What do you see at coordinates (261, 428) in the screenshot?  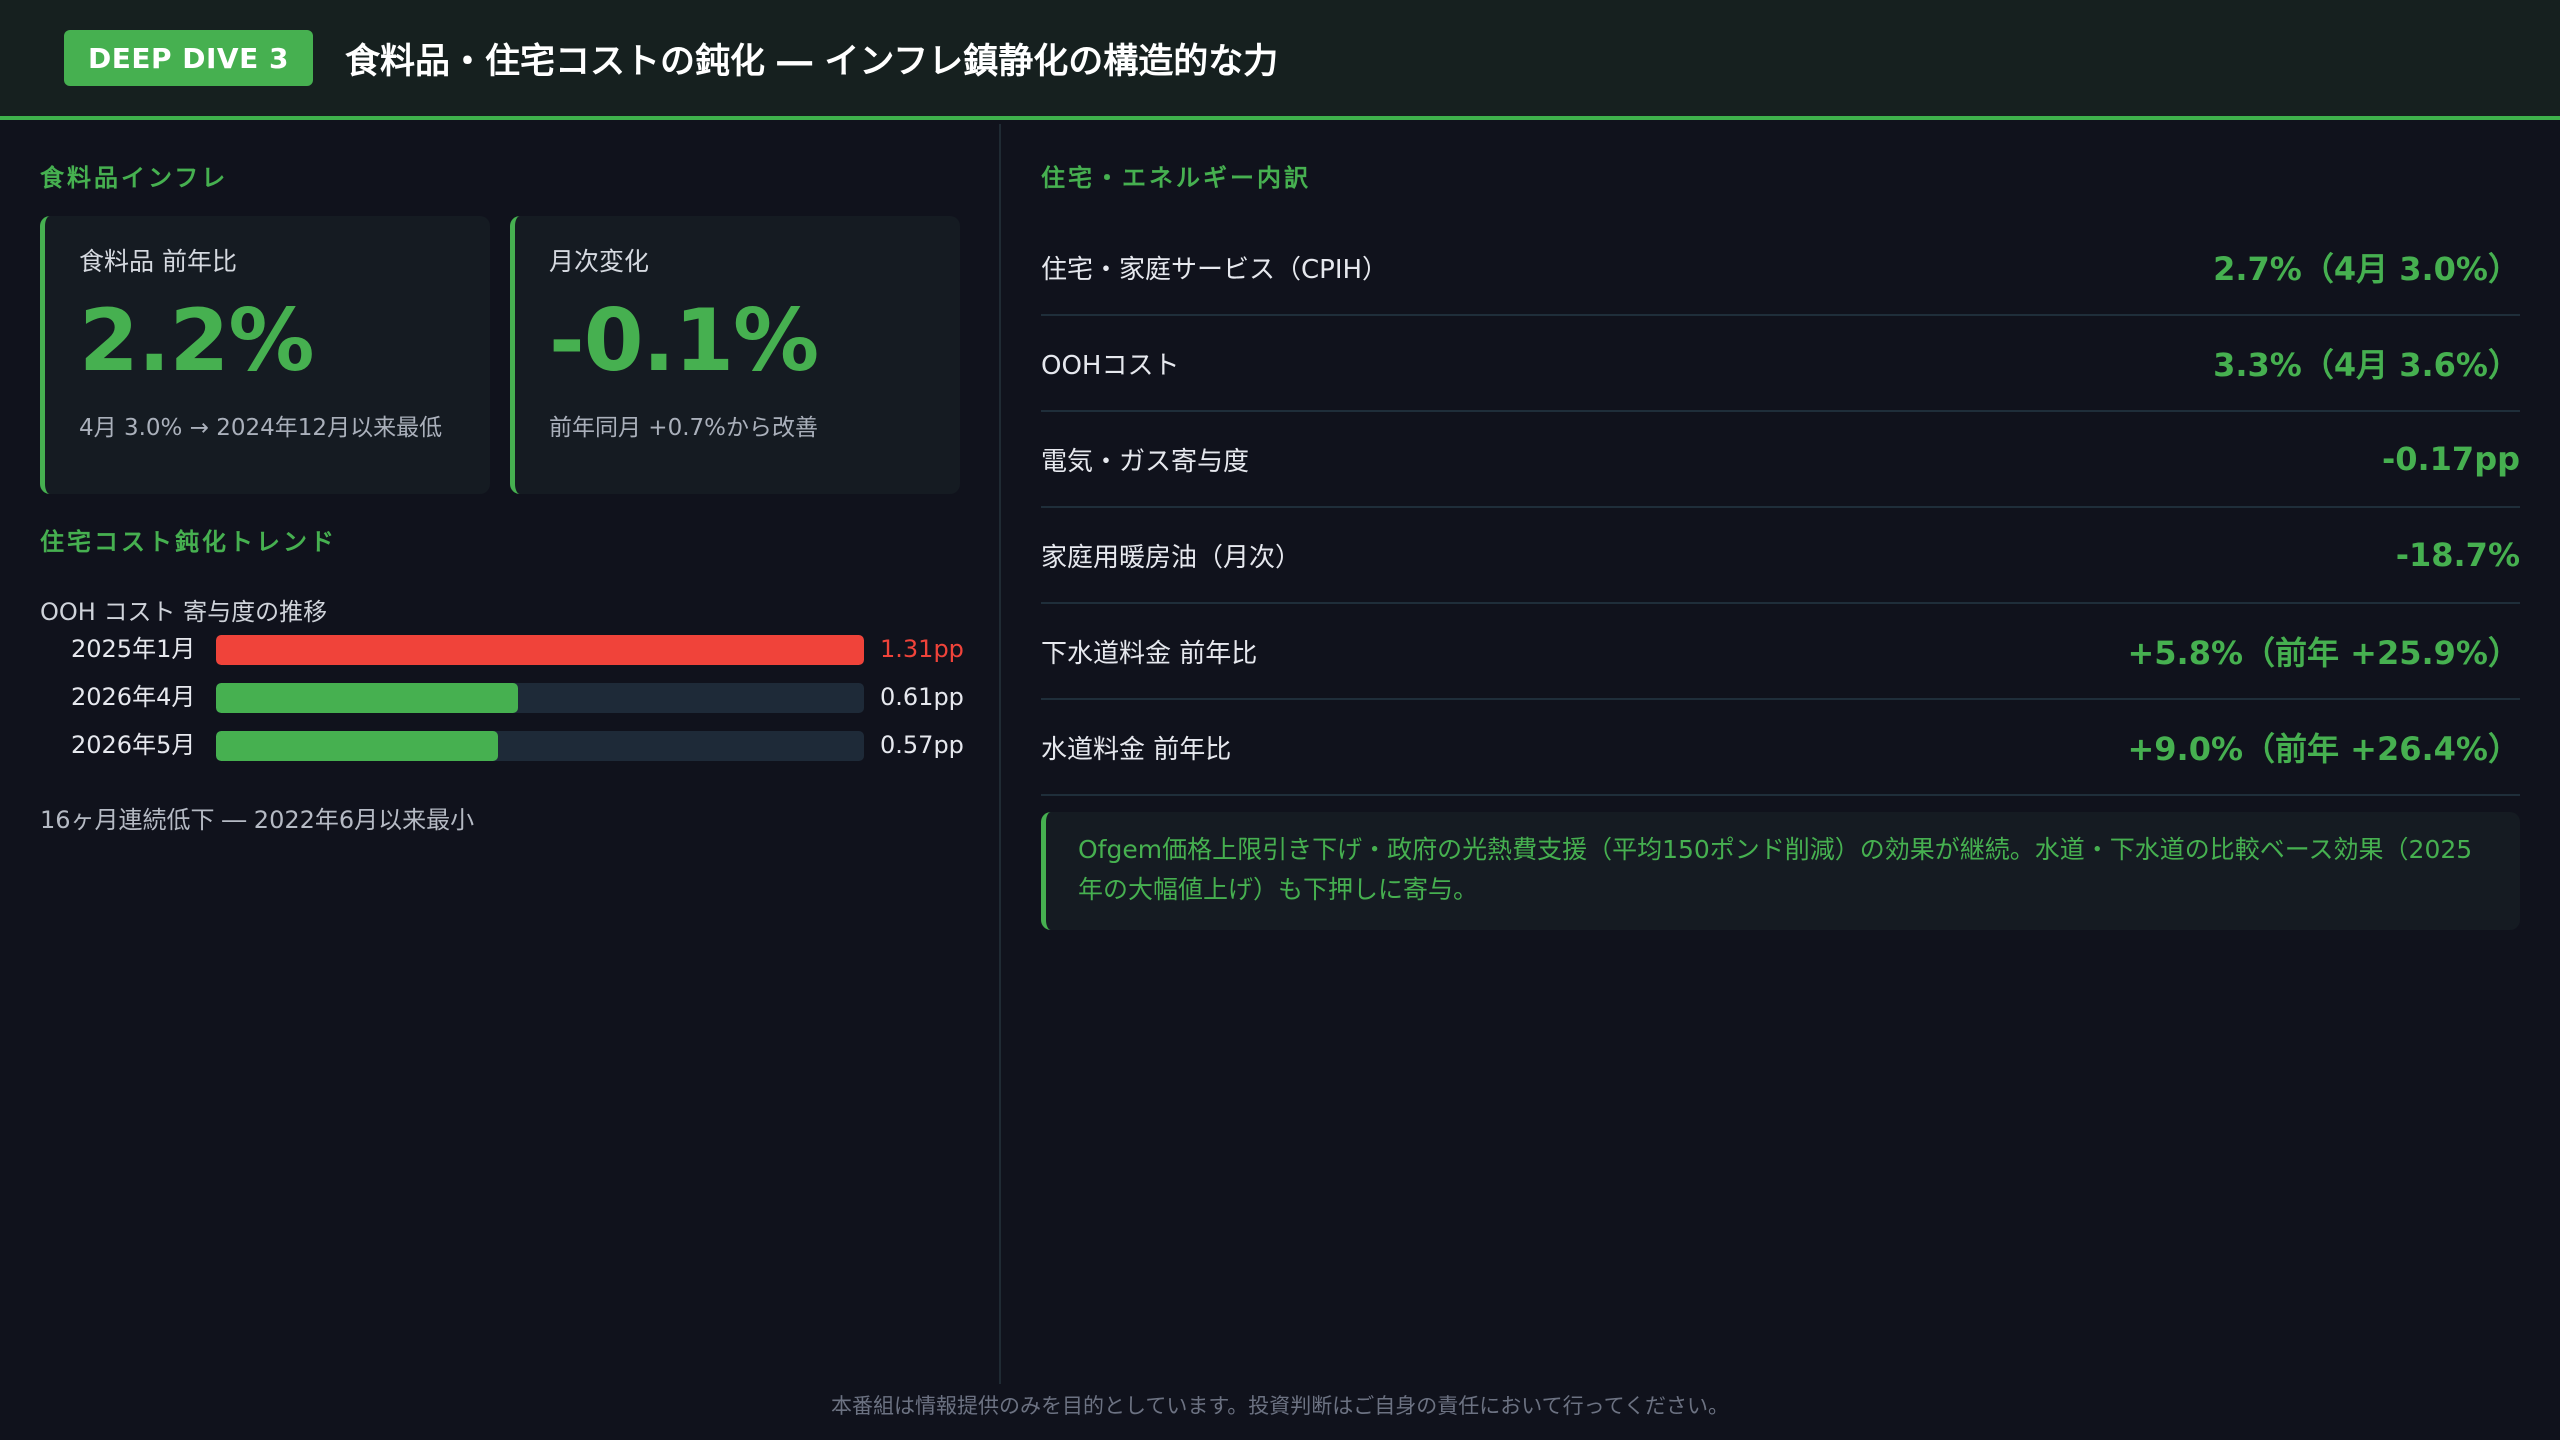 I see `card-sub: 4月 3.0% → 2024年12月以来最低` at bounding box center [261, 428].